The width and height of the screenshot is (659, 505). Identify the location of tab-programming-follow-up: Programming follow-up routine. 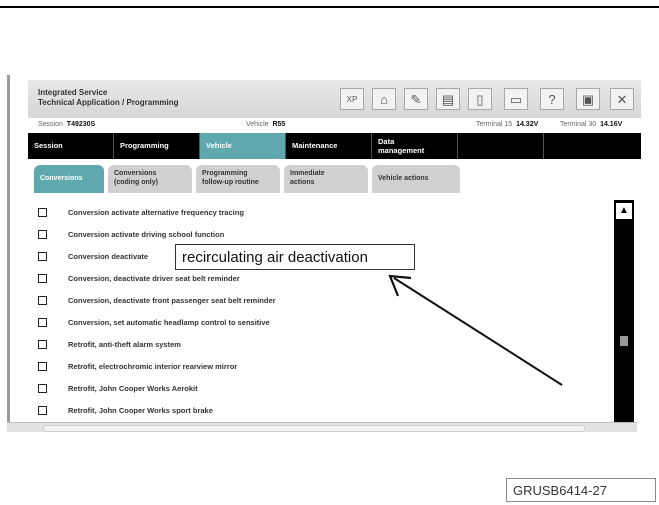
(238, 179).